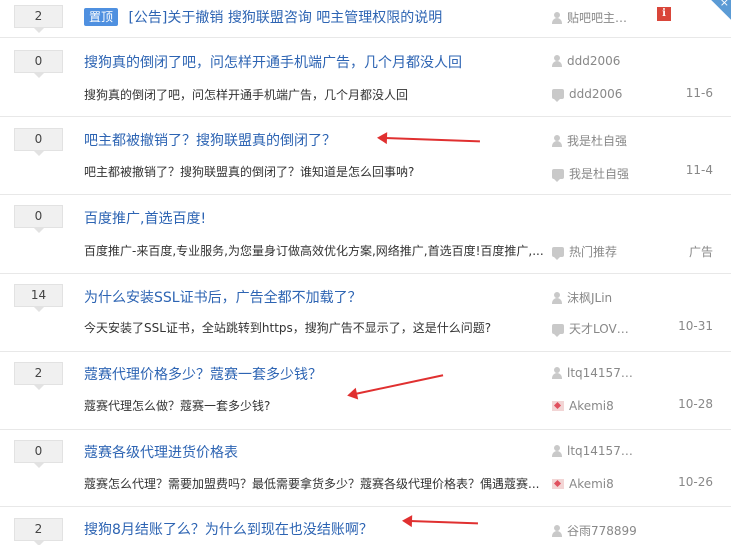 The height and width of the screenshot is (545, 731). Describe the element at coordinates (177, 406) in the screenshot. I see `thread-excerpt: 蔻赛代理怎么做？蔻赛一套多少钱?` at that location.